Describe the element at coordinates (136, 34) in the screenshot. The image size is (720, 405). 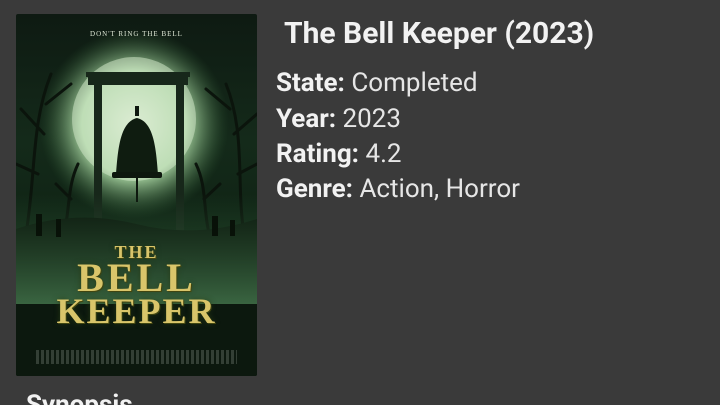
I see `poster-tagline: DON'T RING THE BELL` at that location.